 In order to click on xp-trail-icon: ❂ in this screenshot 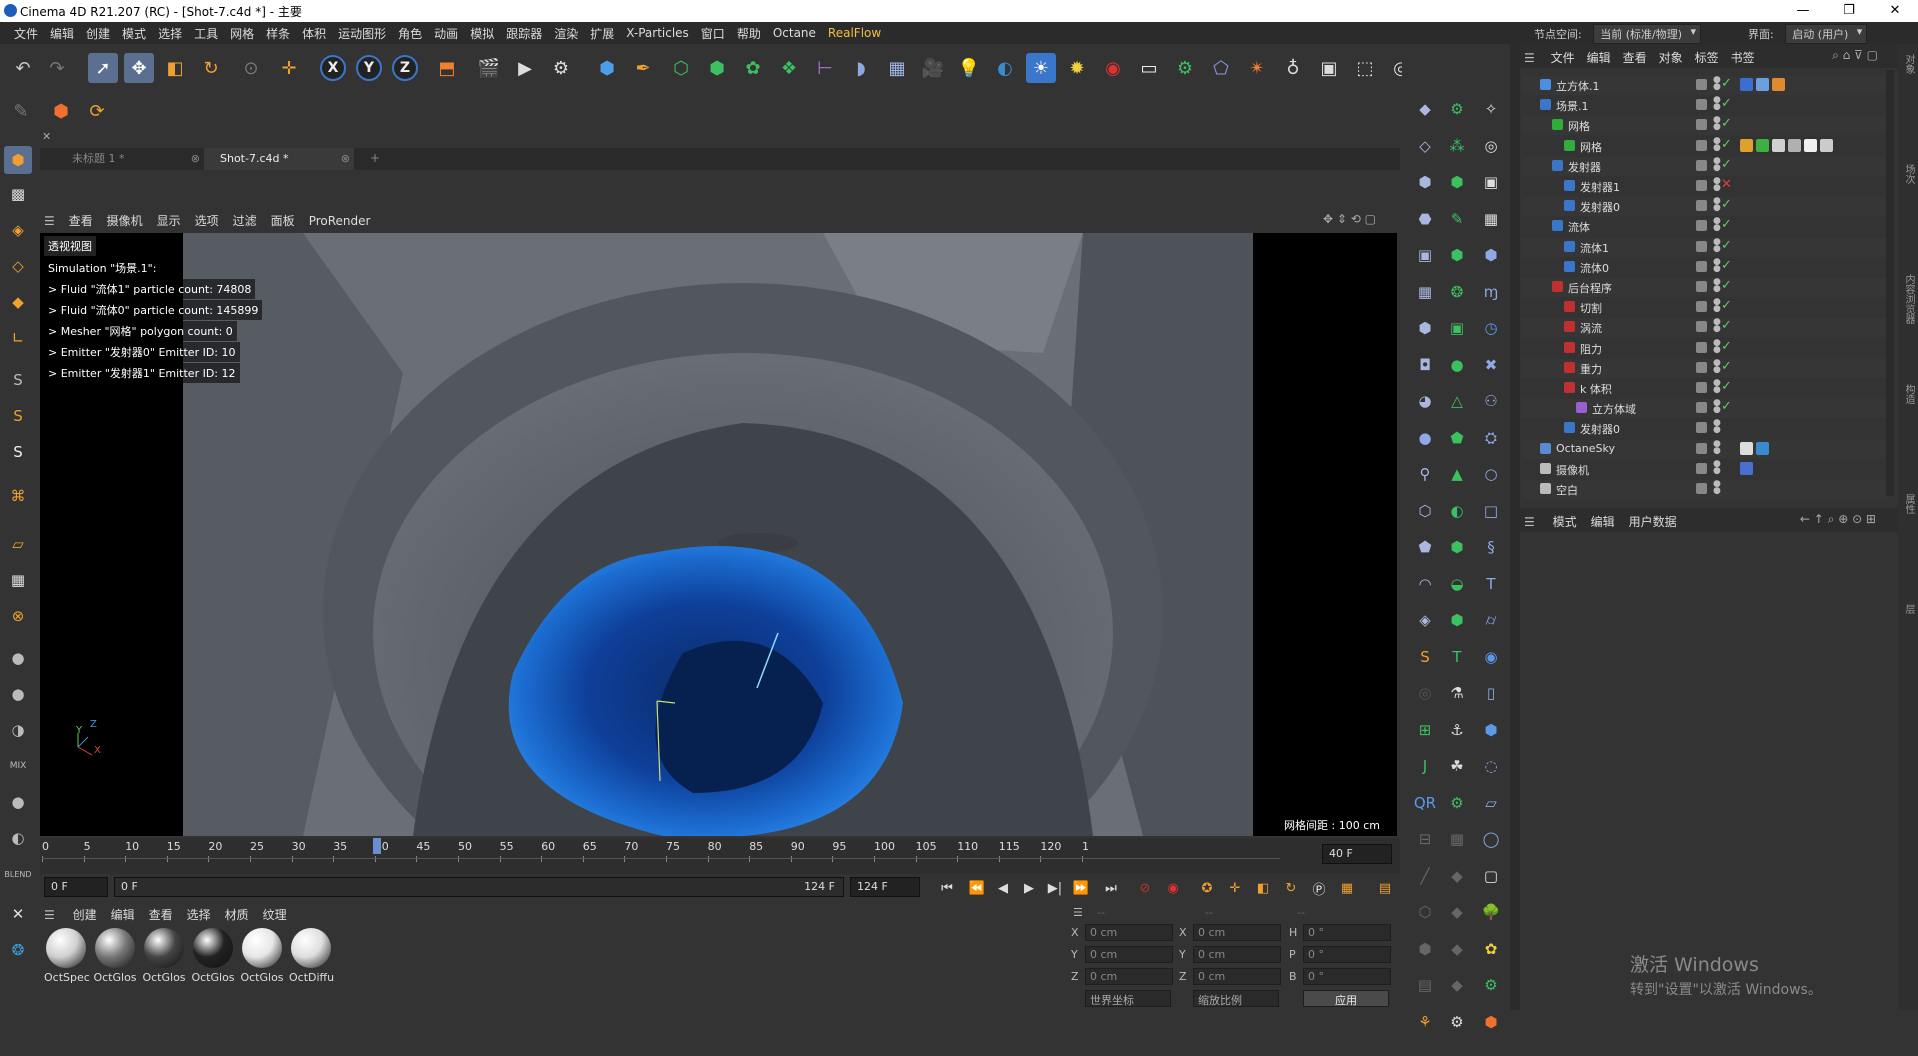, I will do `click(1457, 292)`.